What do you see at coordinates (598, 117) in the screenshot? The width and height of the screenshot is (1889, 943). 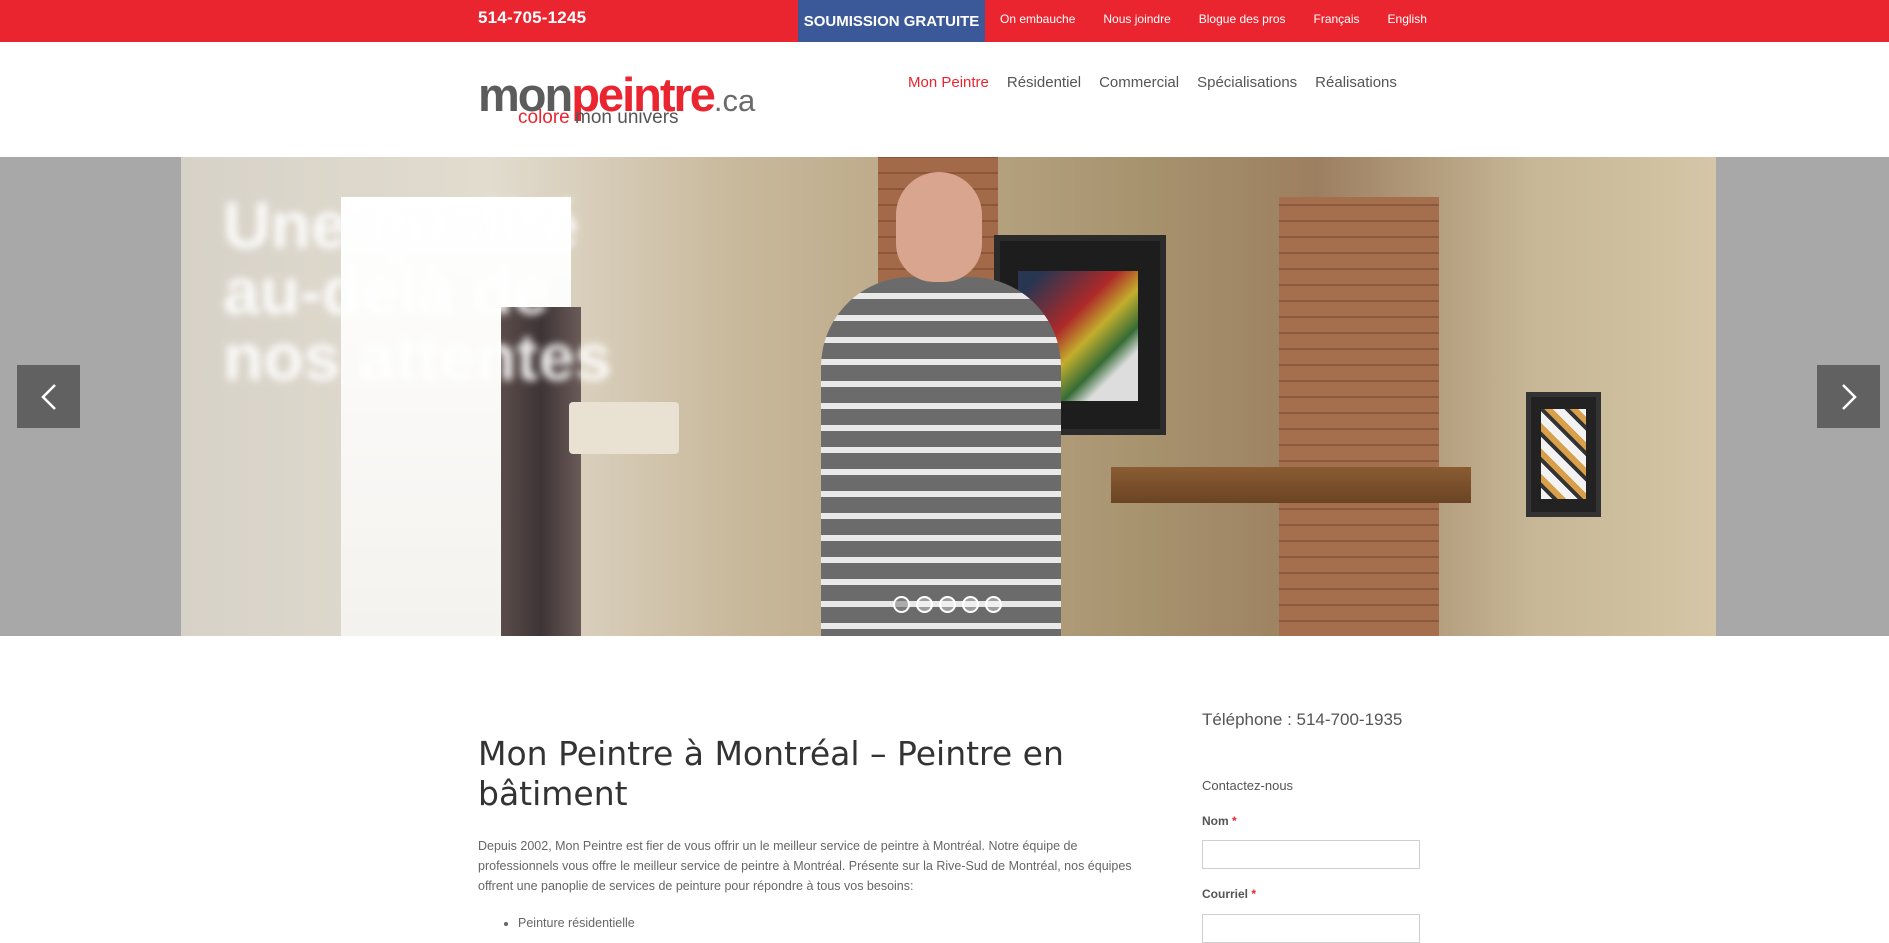 I see `logo-tagline: colore mon univers` at bounding box center [598, 117].